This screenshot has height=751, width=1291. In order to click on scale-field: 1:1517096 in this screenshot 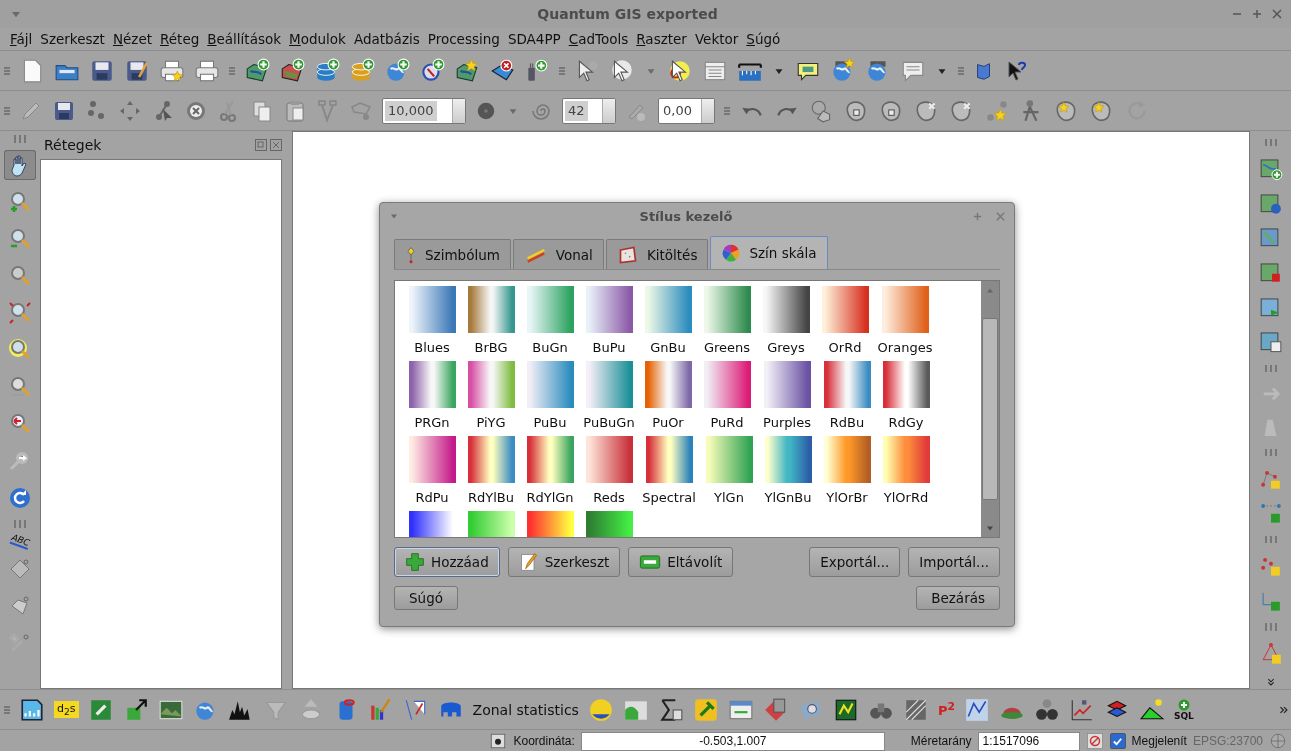, I will do `click(1028, 741)`.